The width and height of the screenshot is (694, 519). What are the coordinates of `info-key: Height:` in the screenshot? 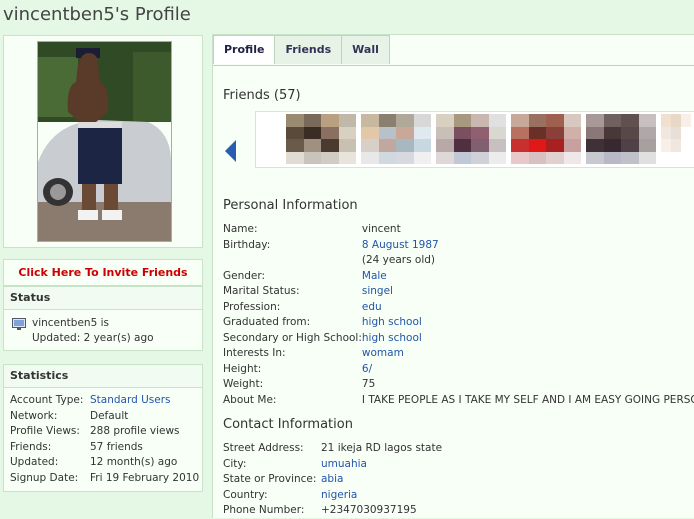 It's located at (242, 368).